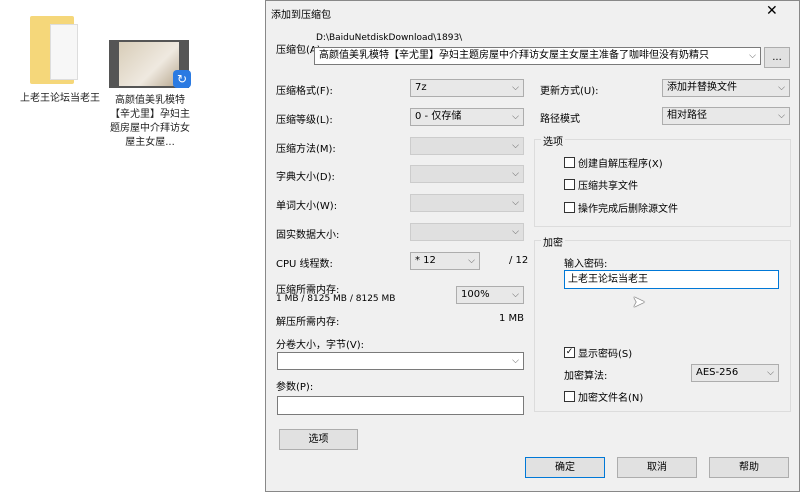 This screenshot has height=492, width=800. Describe the element at coordinates (586, 376) in the screenshot. I see `algorithm-label: 加密算法:` at that location.